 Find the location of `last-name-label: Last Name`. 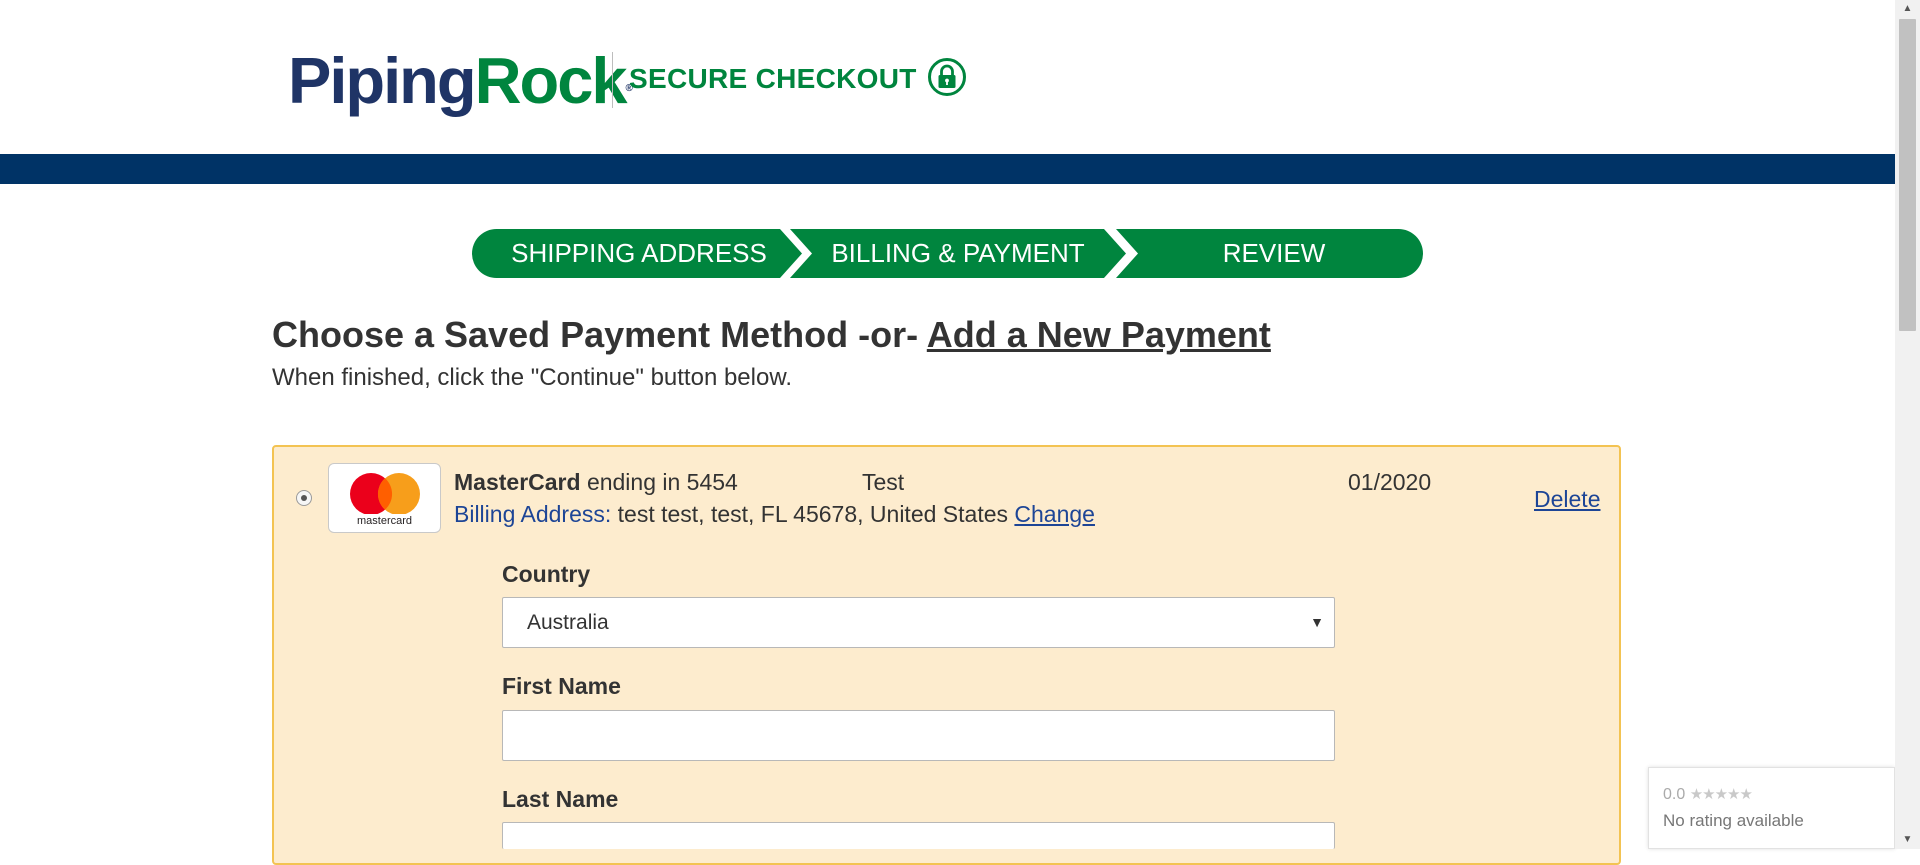

last-name-label: Last Name is located at coordinates (560, 799).